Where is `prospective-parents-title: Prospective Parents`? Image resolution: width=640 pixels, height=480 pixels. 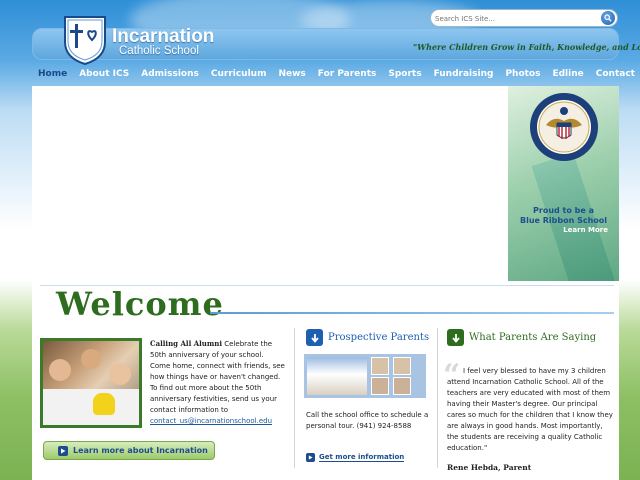
prospective-parents-title: Prospective Parents is located at coordinates (379, 337).